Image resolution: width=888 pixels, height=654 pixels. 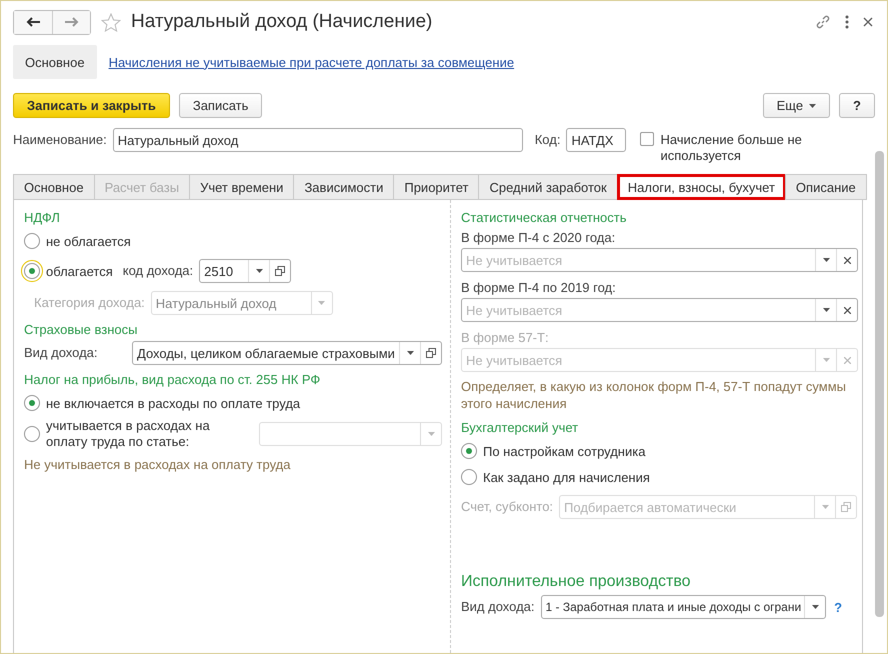 What do you see at coordinates (60, 140) in the screenshot?
I see `field-label: Наименование:` at bounding box center [60, 140].